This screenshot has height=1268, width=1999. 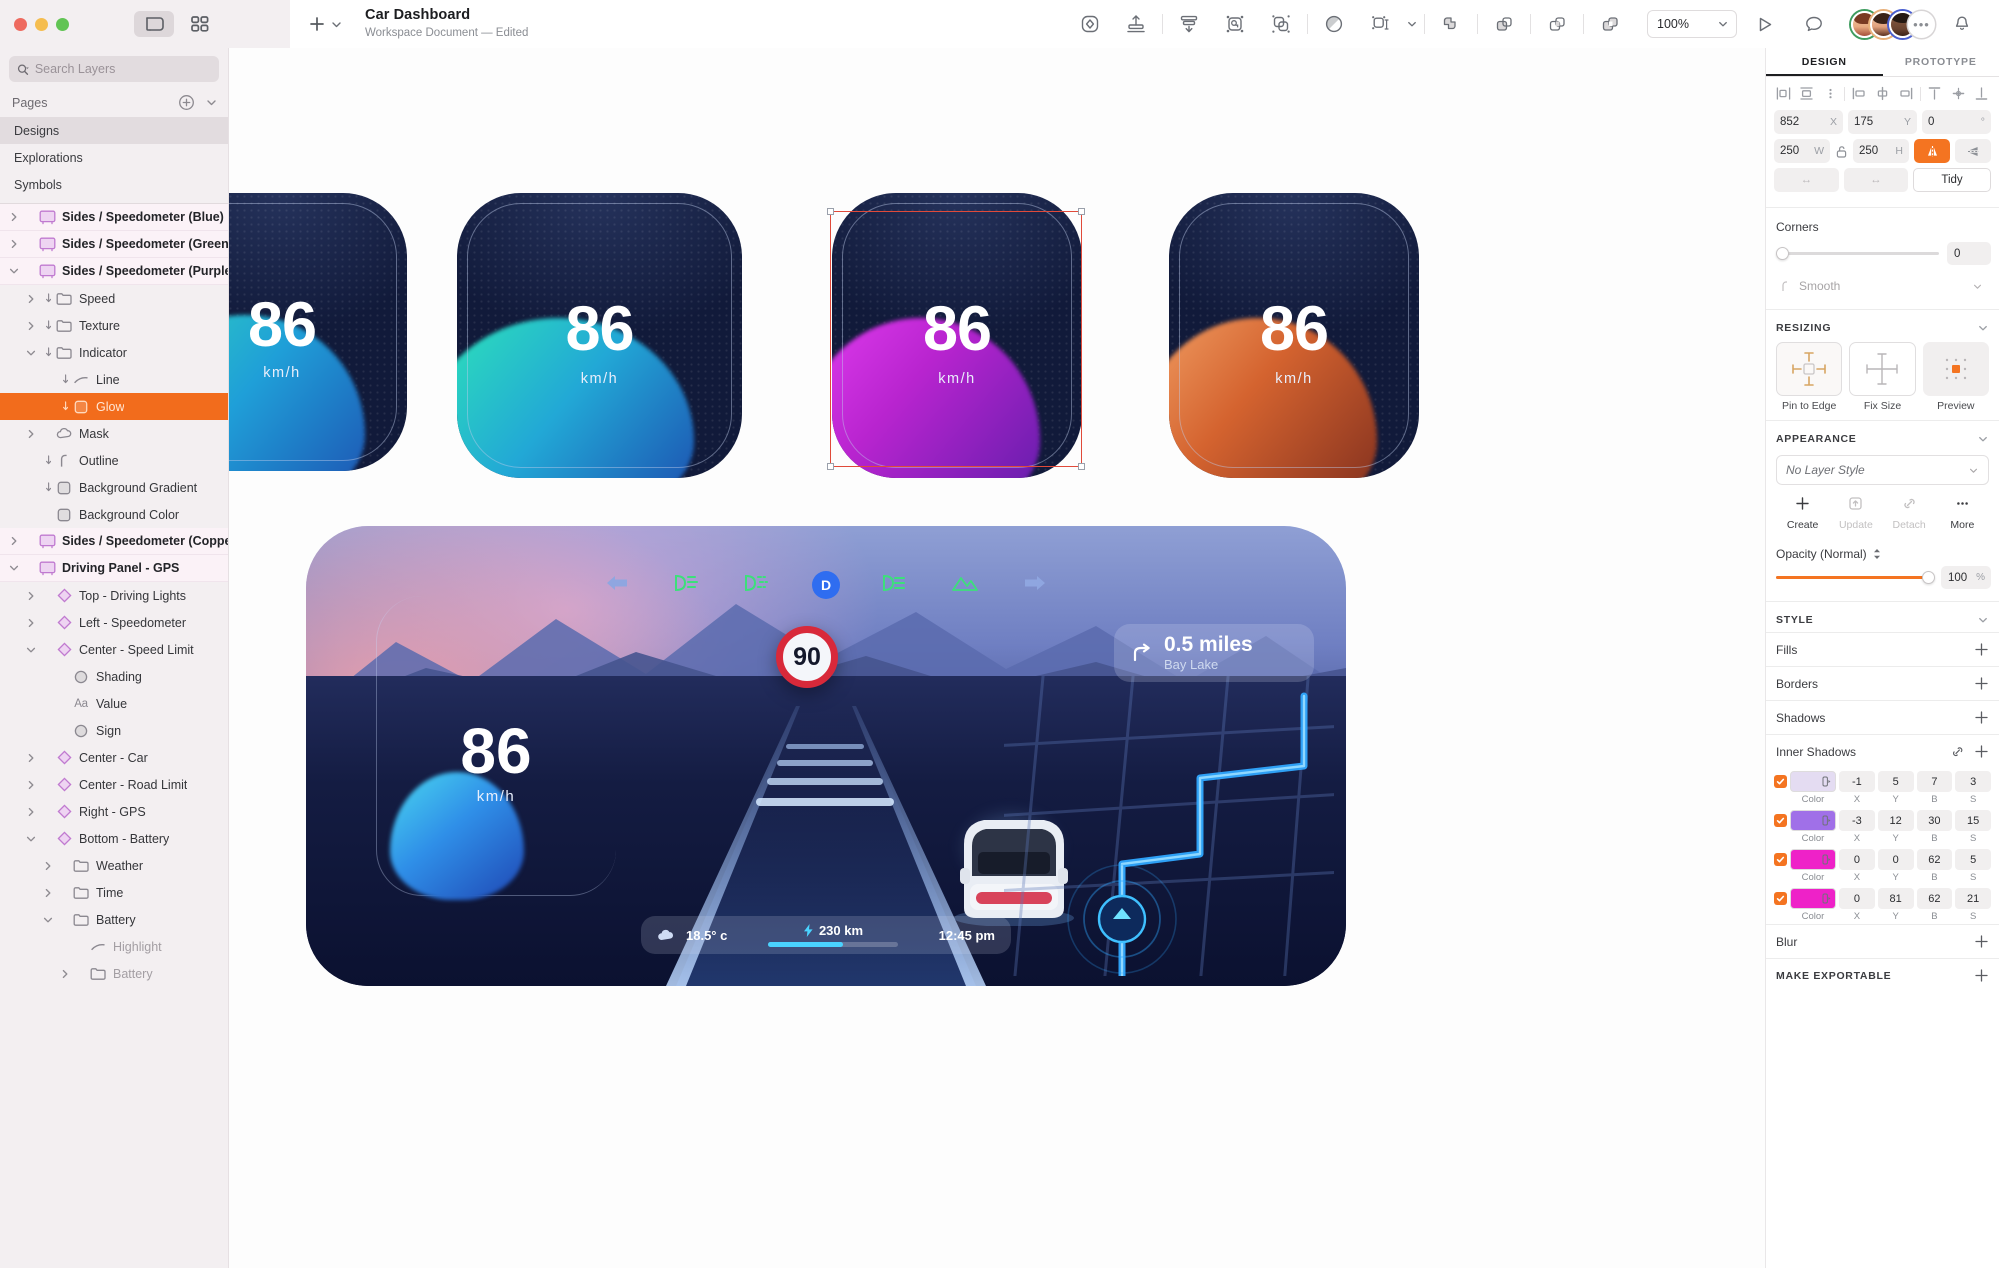 I want to click on blend-mode-stepper-icon, so click(x=1877, y=554).